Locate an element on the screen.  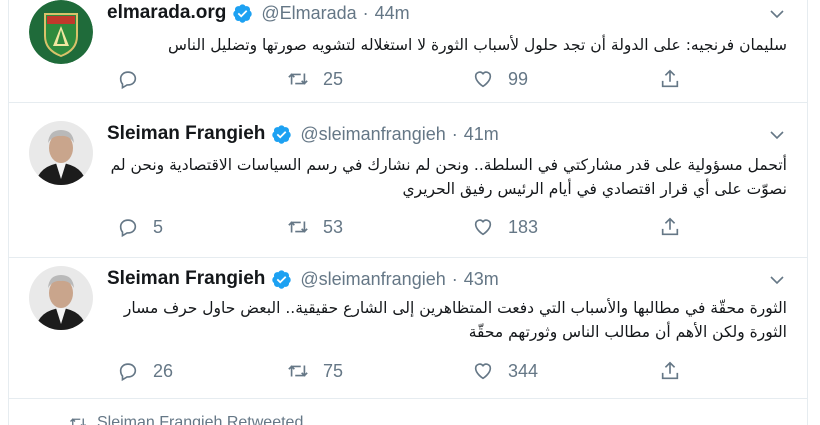
retweeted-label: Sleiman Frangieh Retweeted is located at coordinates (200, 419).